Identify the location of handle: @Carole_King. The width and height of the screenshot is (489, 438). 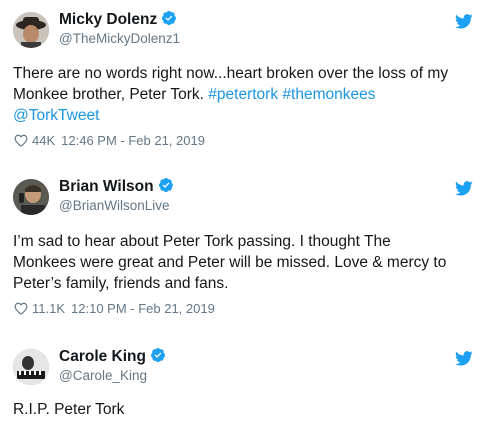
(103, 375).